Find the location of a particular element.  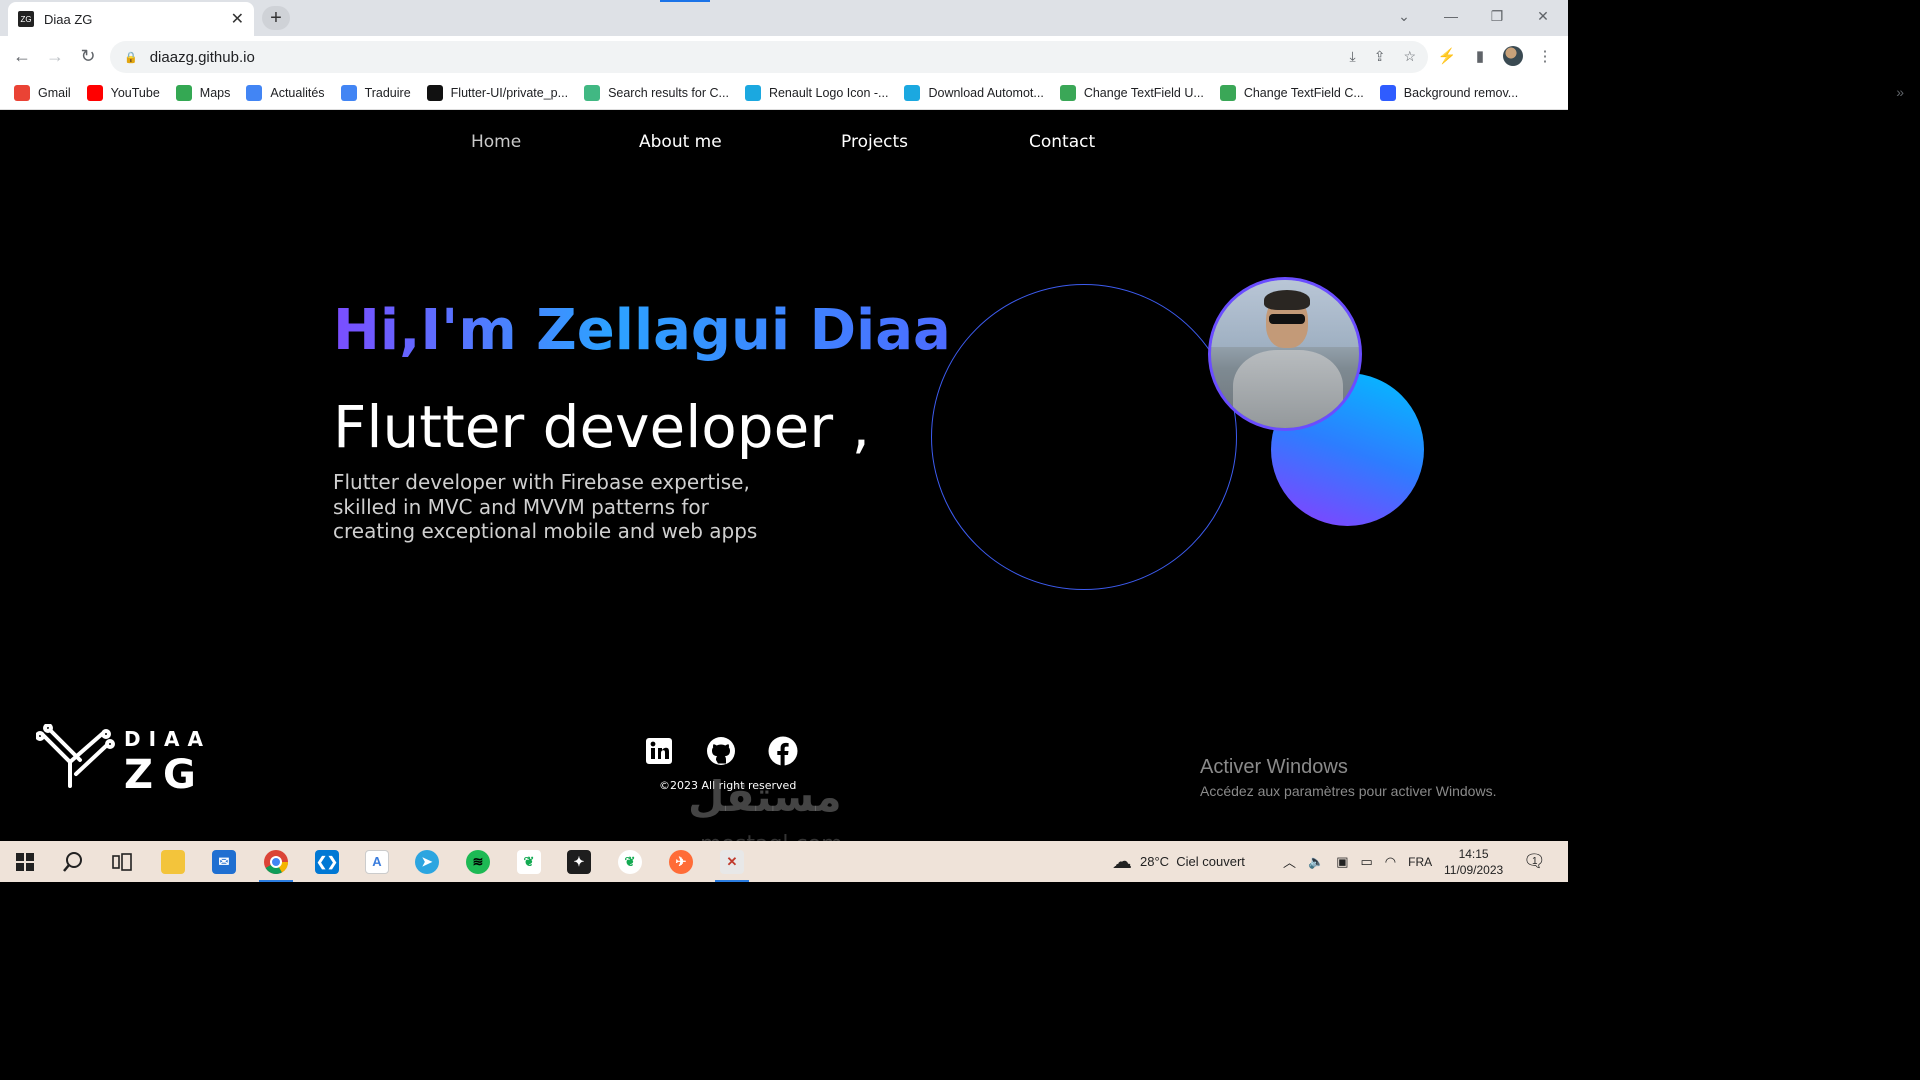

start-icon is located at coordinates (25, 861).